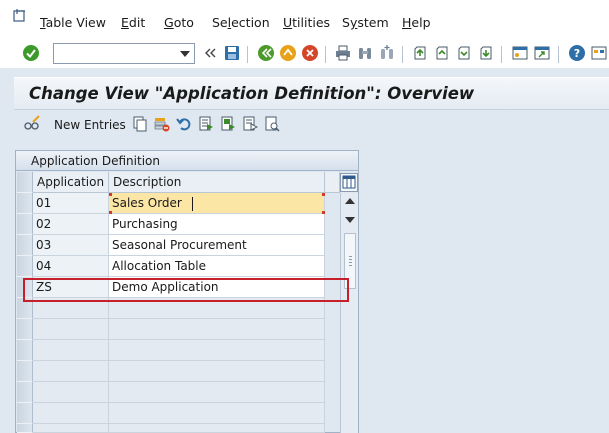 This screenshot has height=433, width=609. I want to click on next-page-icon, so click(464, 53).